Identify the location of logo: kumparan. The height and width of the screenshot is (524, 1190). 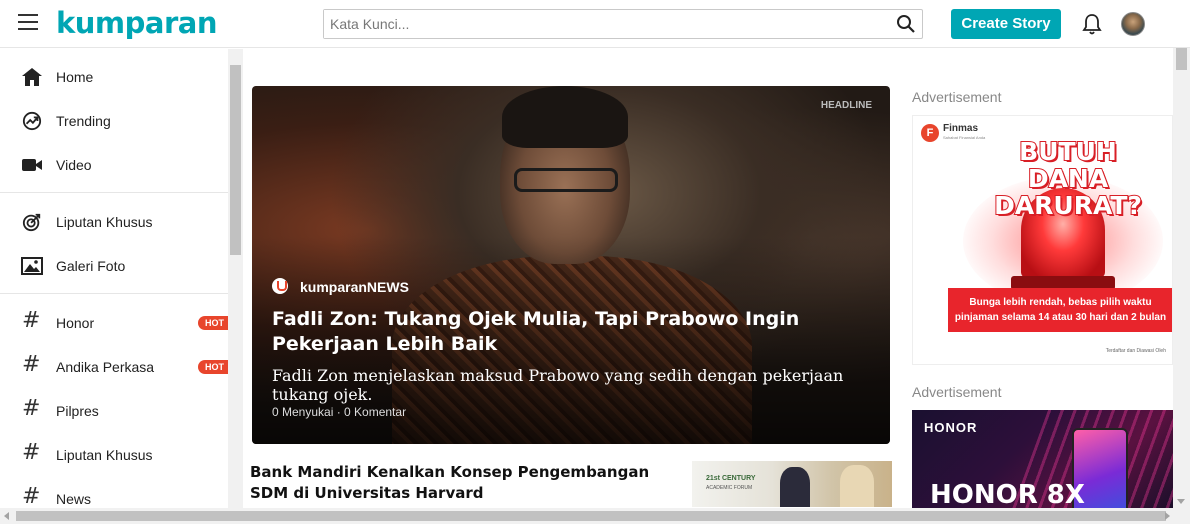
(137, 23).